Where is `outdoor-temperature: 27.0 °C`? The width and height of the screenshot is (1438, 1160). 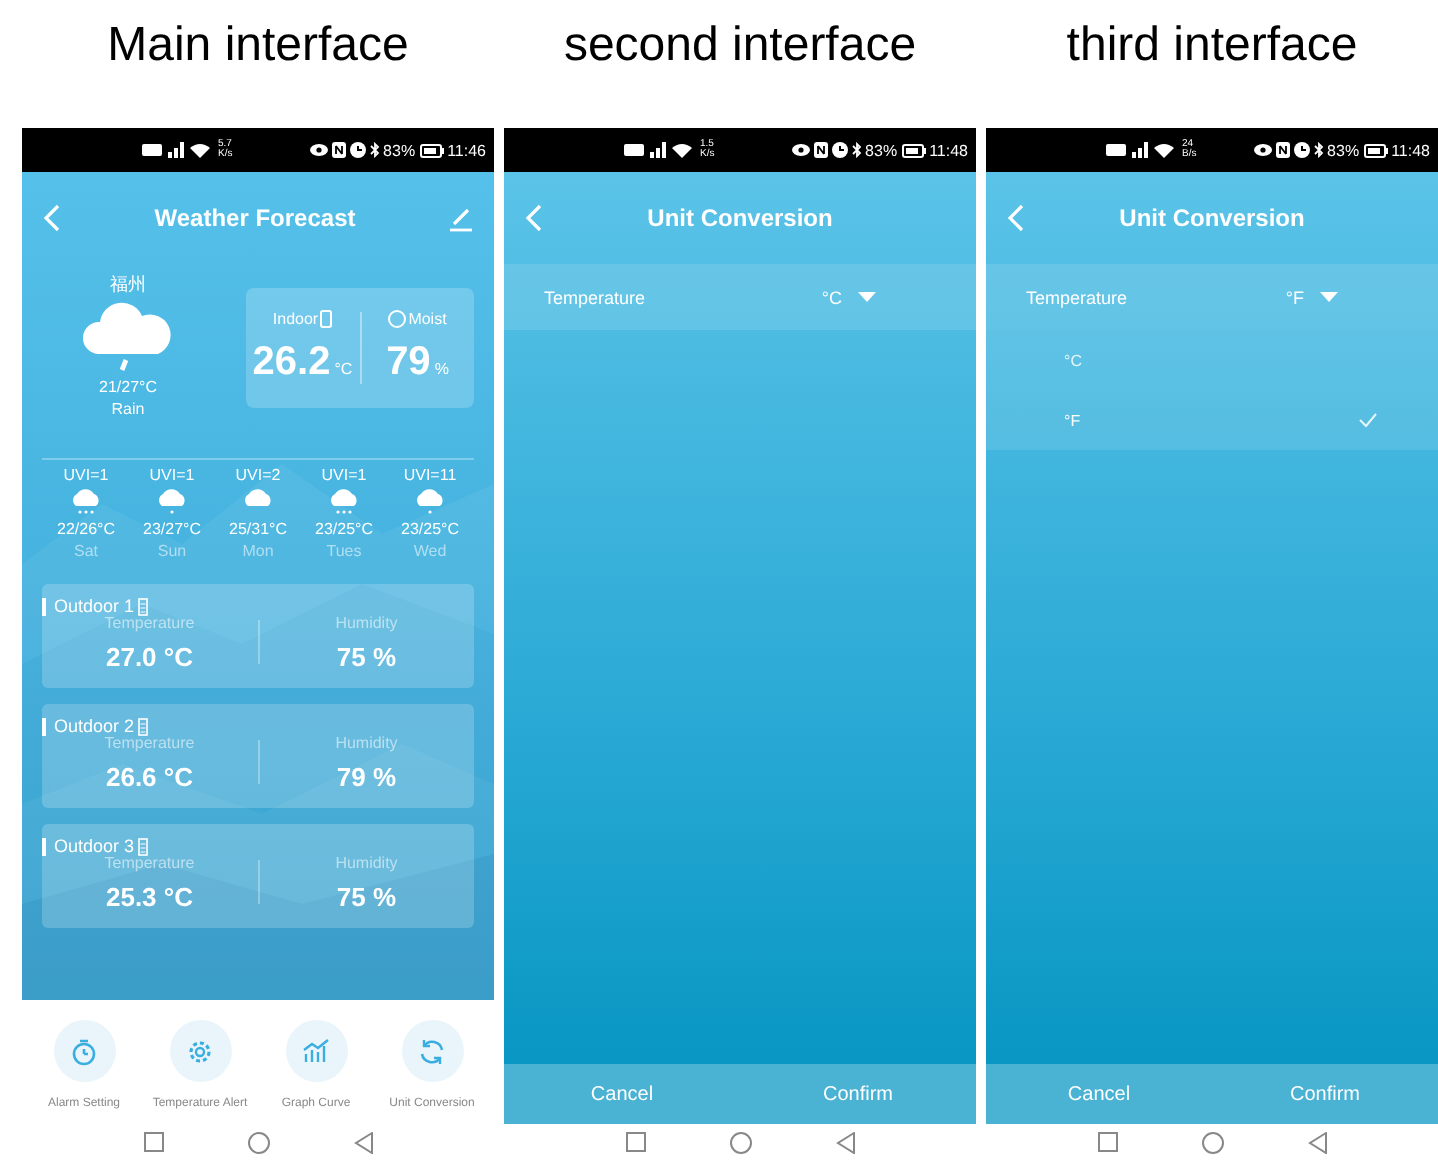 outdoor-temperature: 27.0 °C is located at coordinates (149, 656).